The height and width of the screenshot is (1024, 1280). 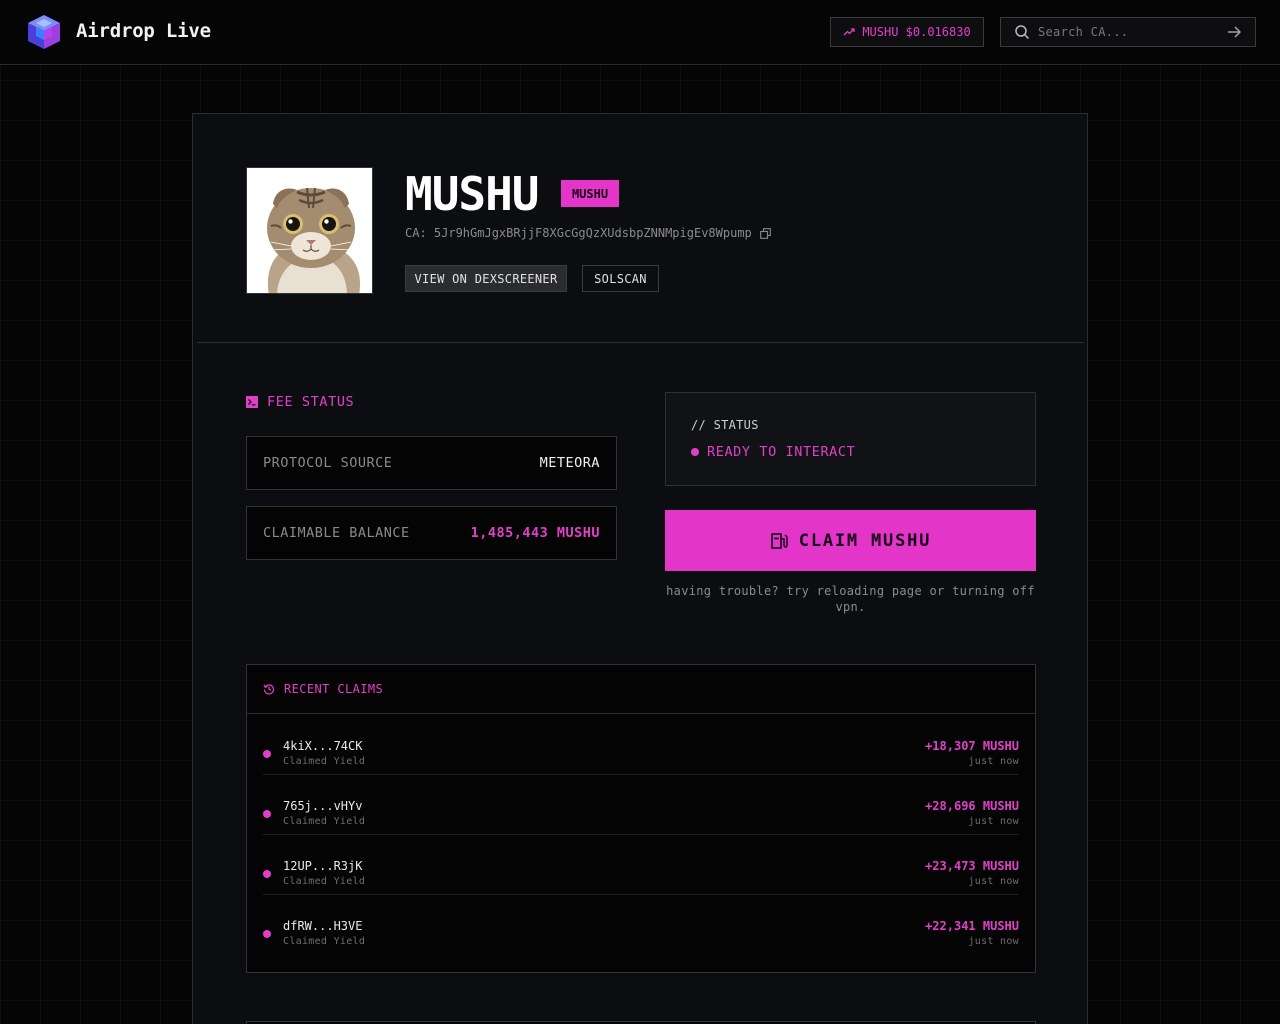 I want to click on protocol-source-value: METEORA, so click(x=569, y=463).